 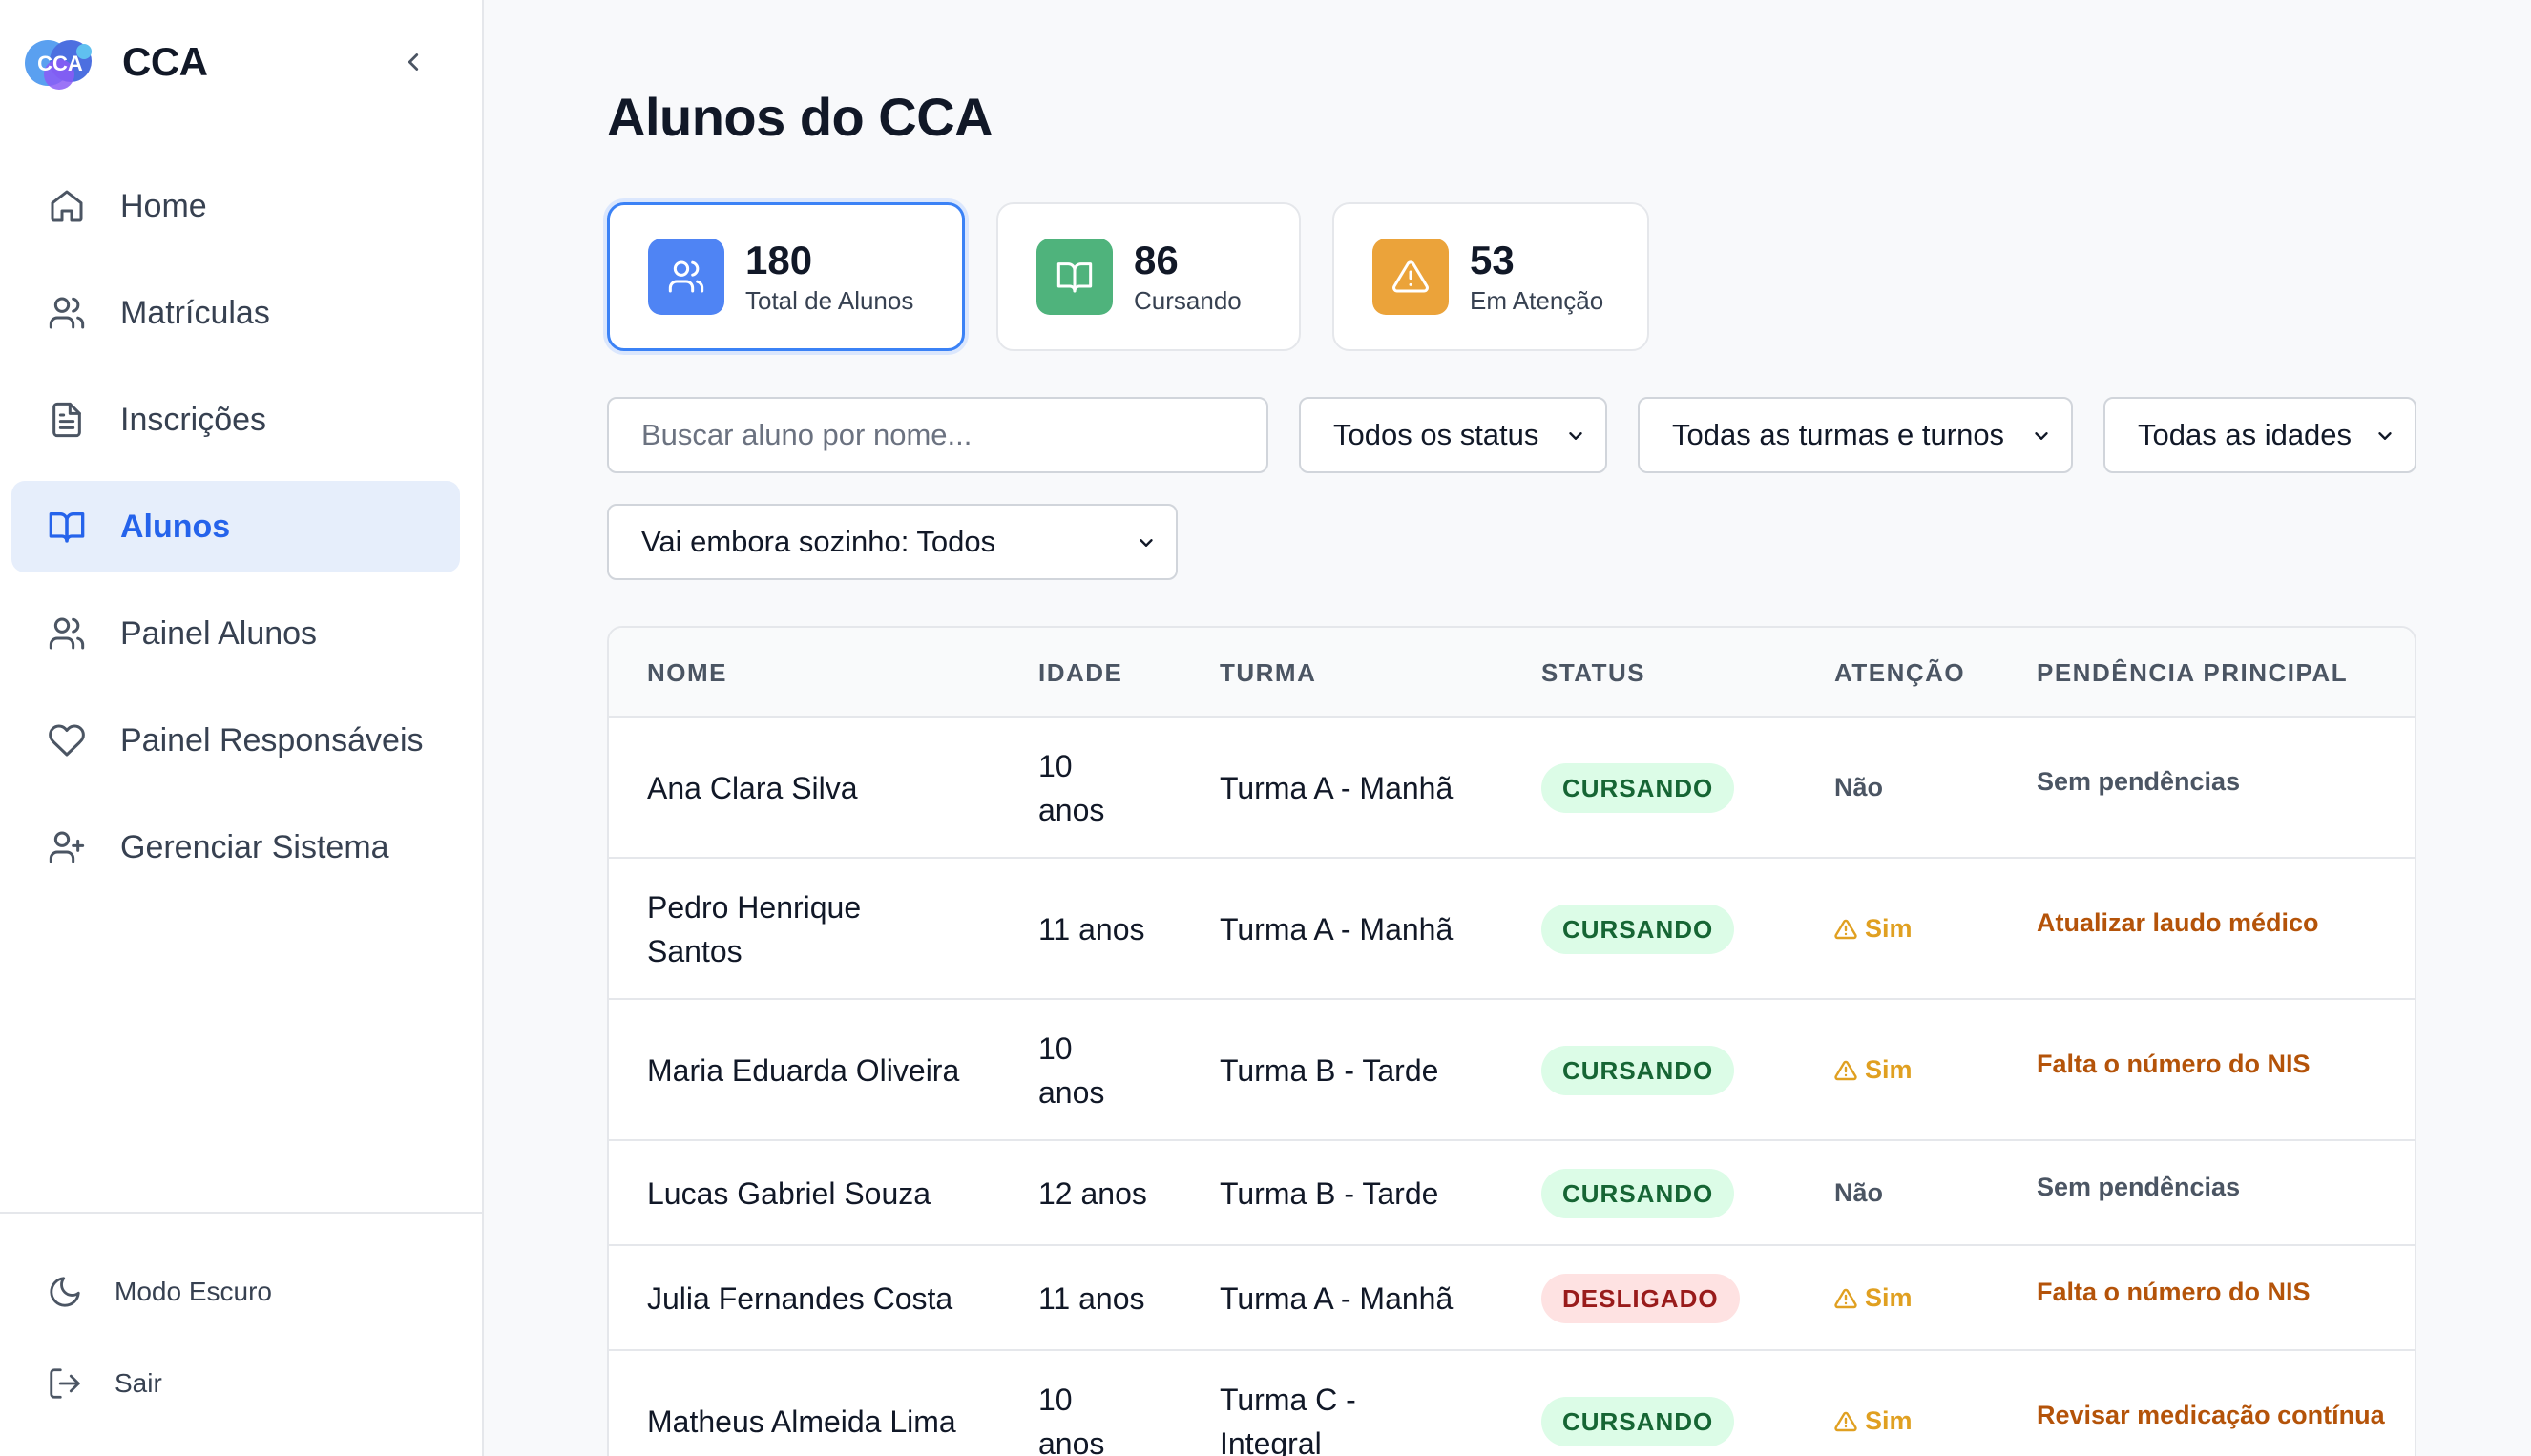 What do you see at coordinates (809, 929) in the screenshot?
I see `student-name: Pedro Henrique Santos` at bounding box center [809, 929].